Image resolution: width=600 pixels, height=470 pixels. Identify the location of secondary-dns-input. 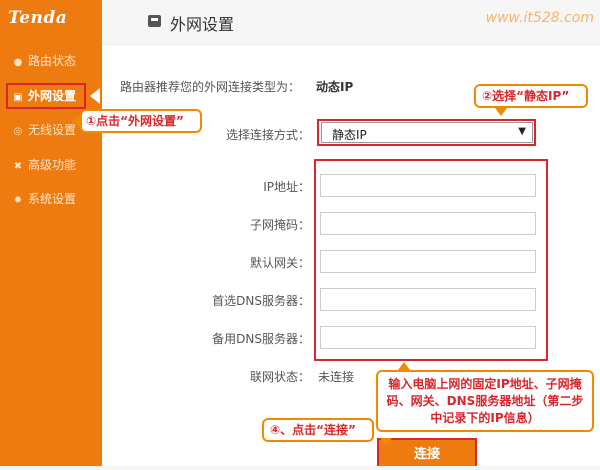
(428, 337).